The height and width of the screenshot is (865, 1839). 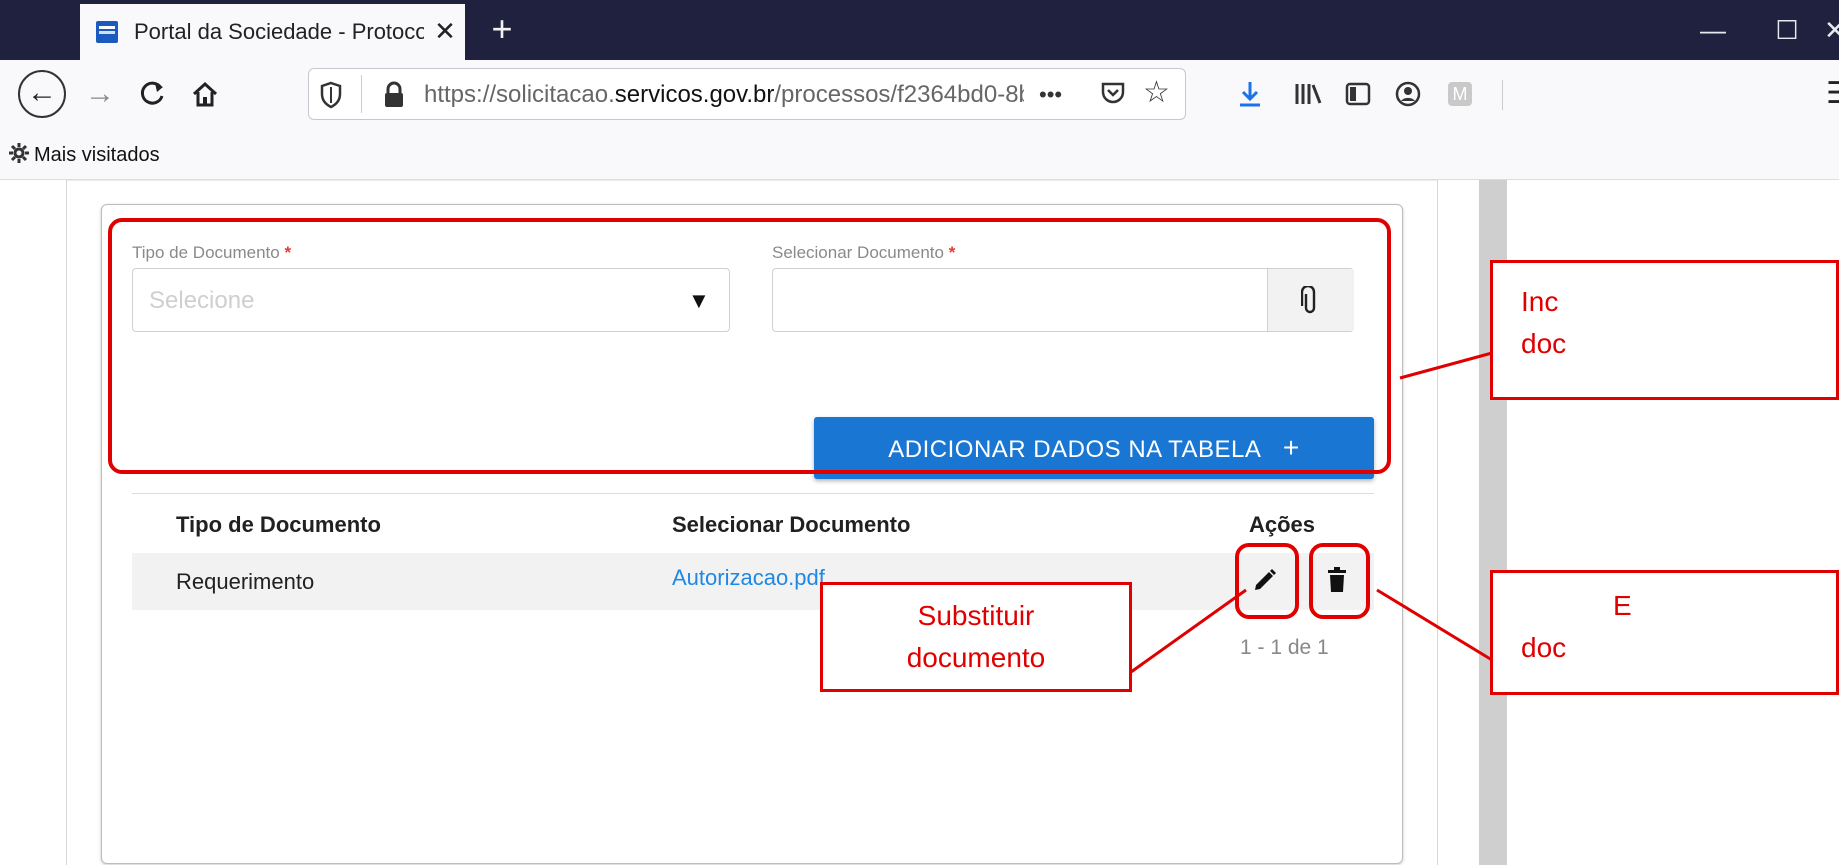 I want to click on callout-include-document: Inc doc, so click(x=1664, y=330).